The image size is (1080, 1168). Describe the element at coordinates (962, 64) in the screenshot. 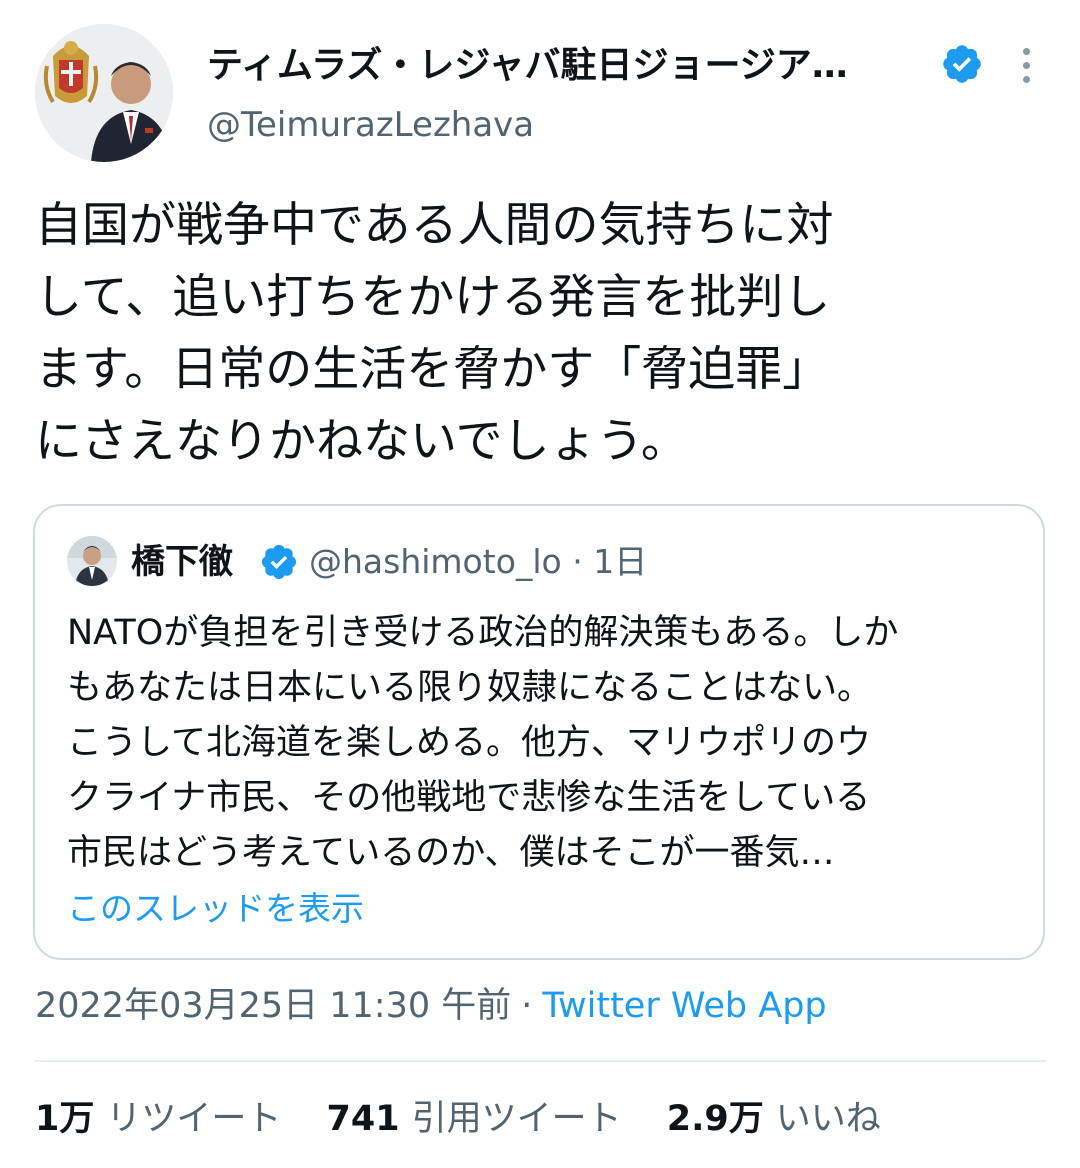

I see `verified-badge-icon` at that location.